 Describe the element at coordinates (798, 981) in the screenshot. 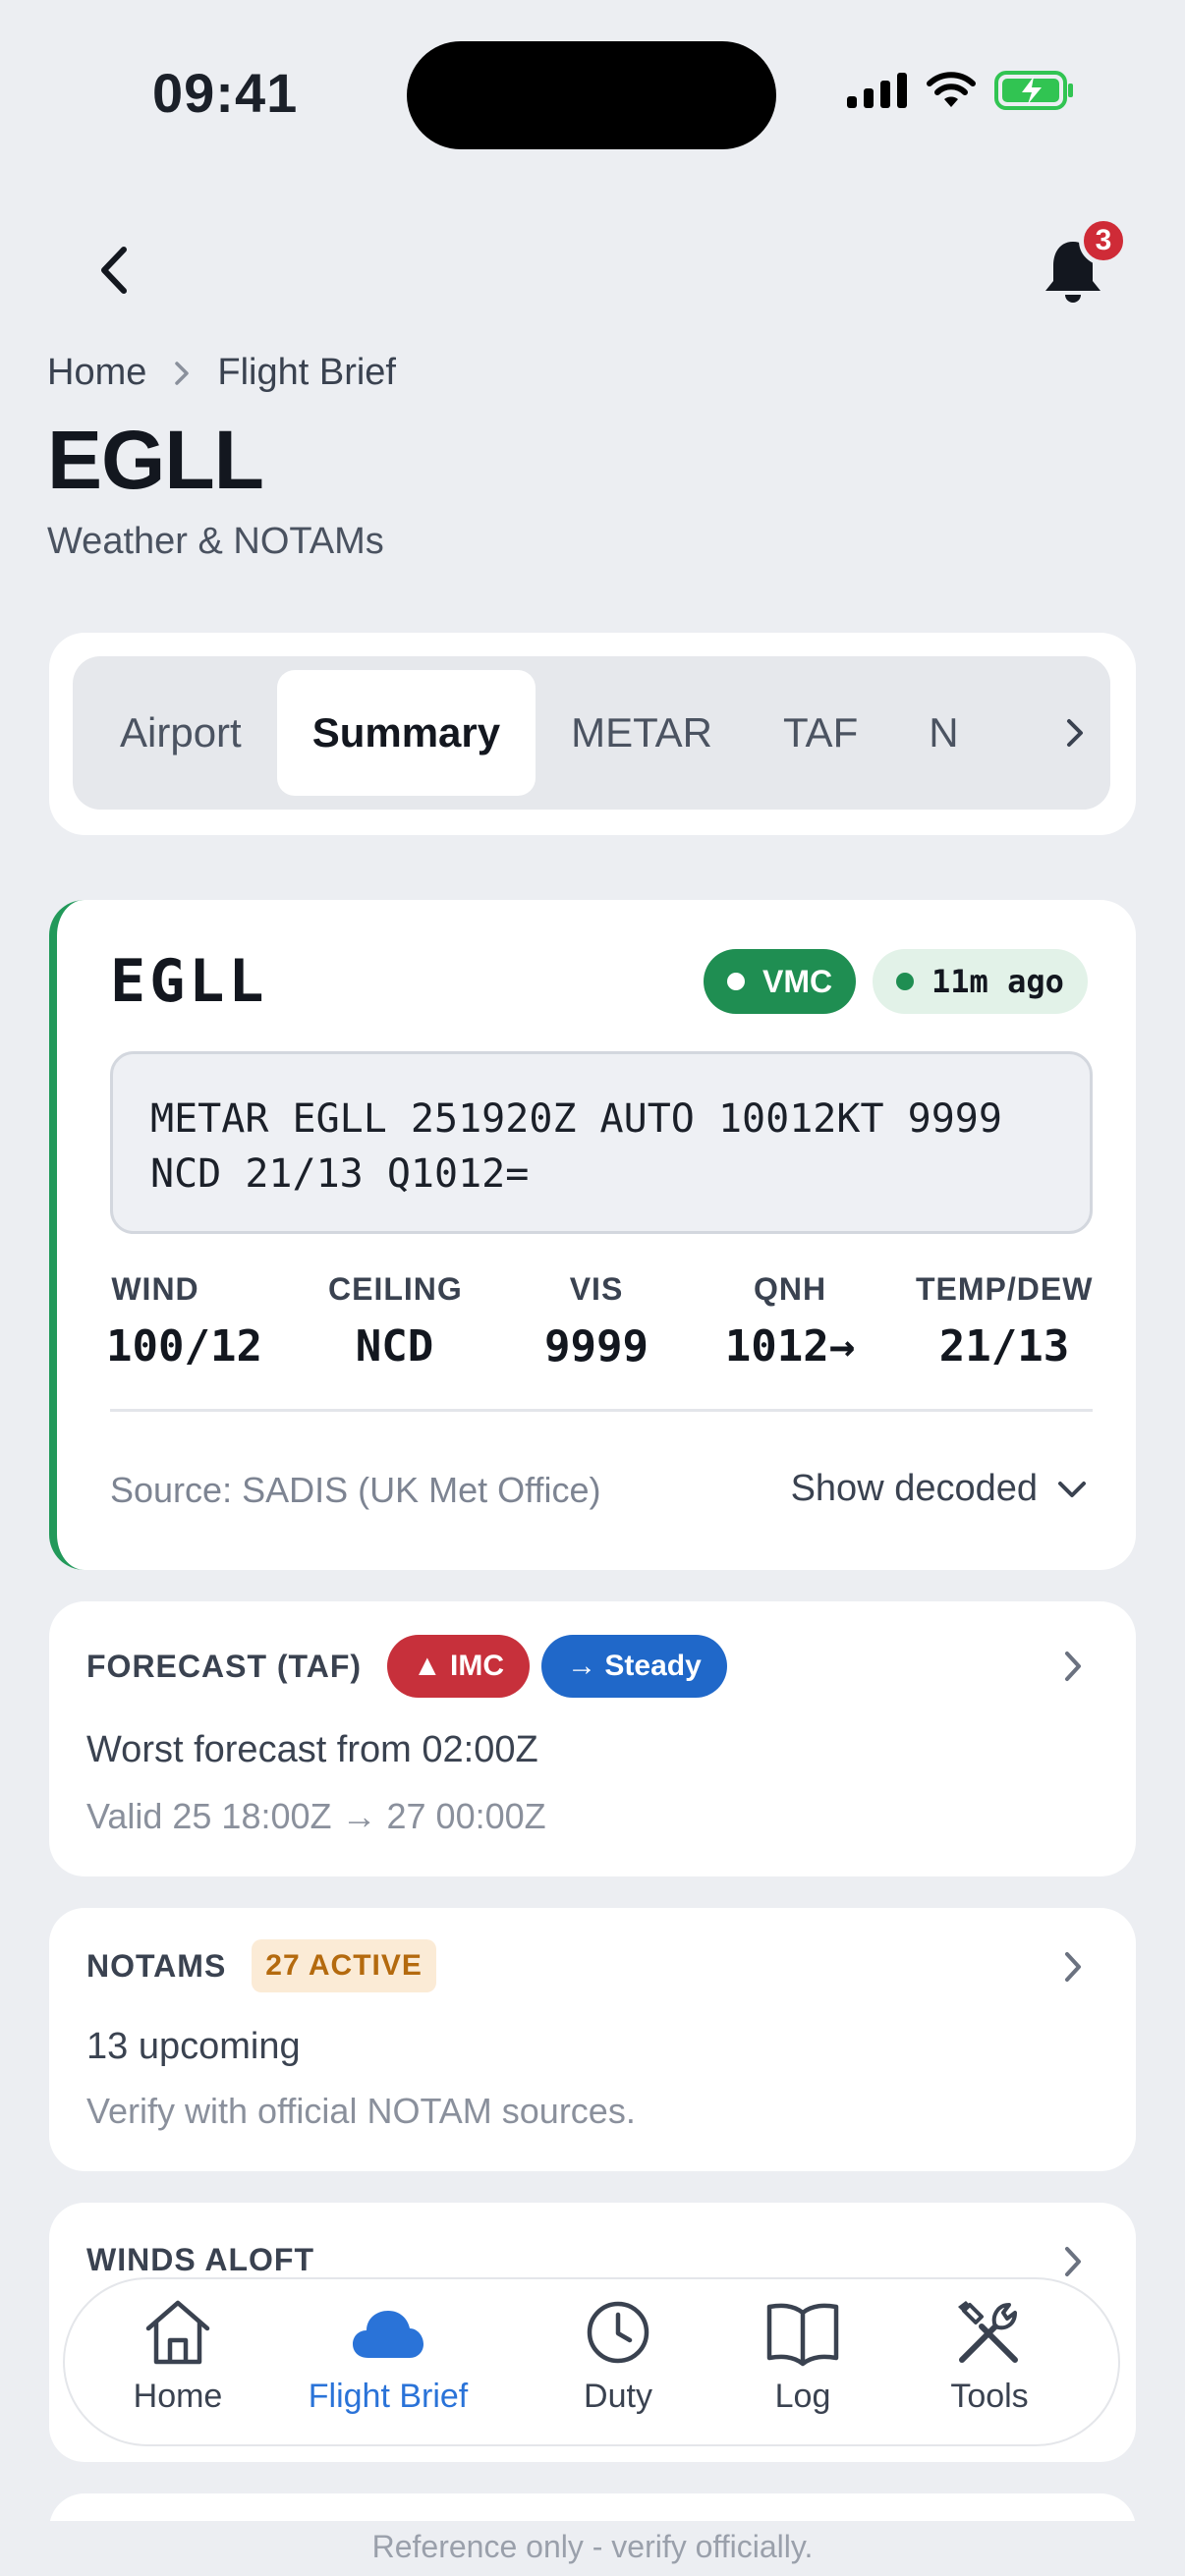

I see `flight-category-label: VMC` at that location.